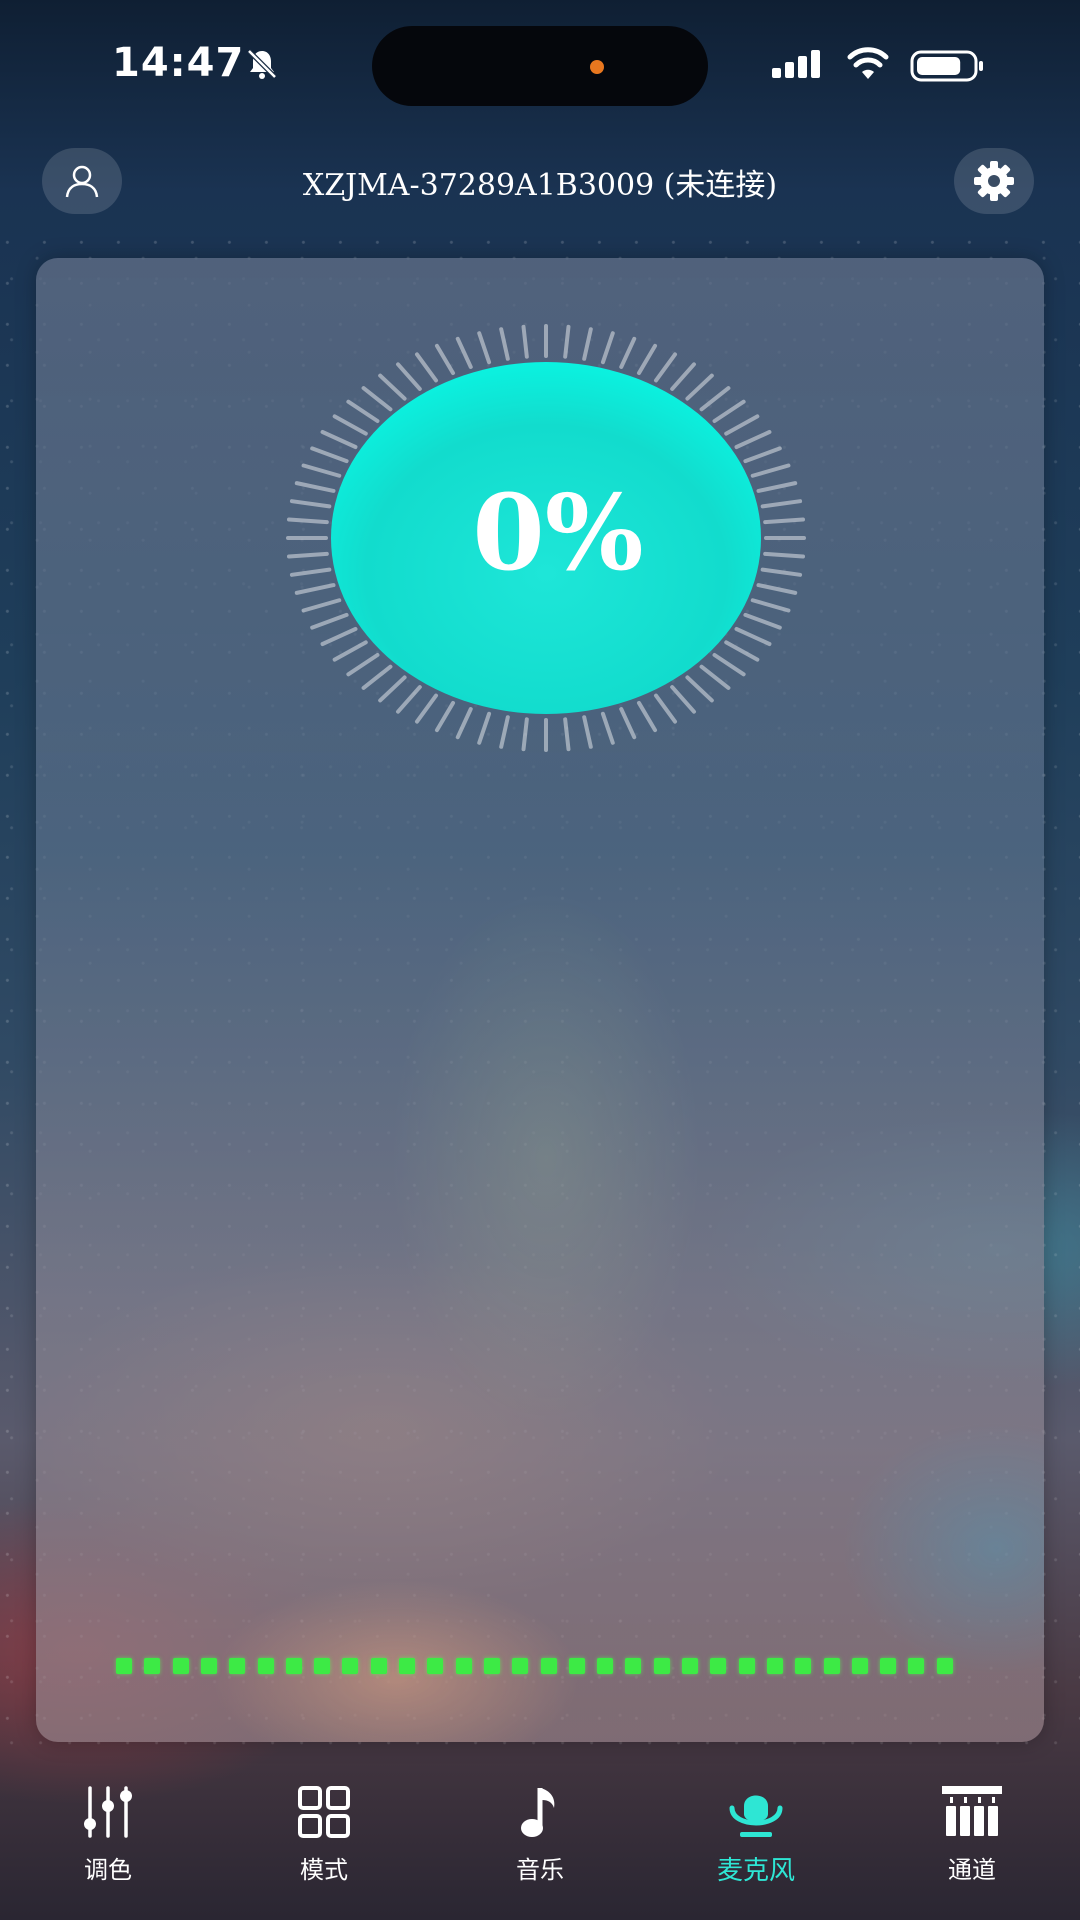 Image resolution: width=1080 pixels, height=1920 pixels. I want to click on nav-label-mode: 模式, so click(324, 1870).